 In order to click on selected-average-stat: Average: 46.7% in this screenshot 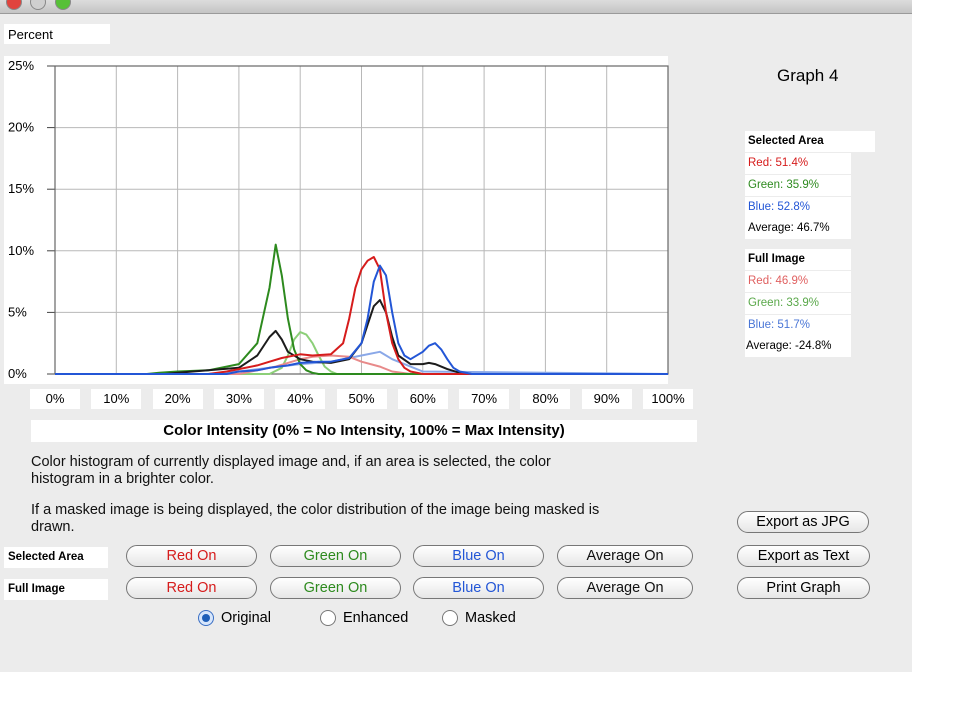, I will do `click(798, 228)`.